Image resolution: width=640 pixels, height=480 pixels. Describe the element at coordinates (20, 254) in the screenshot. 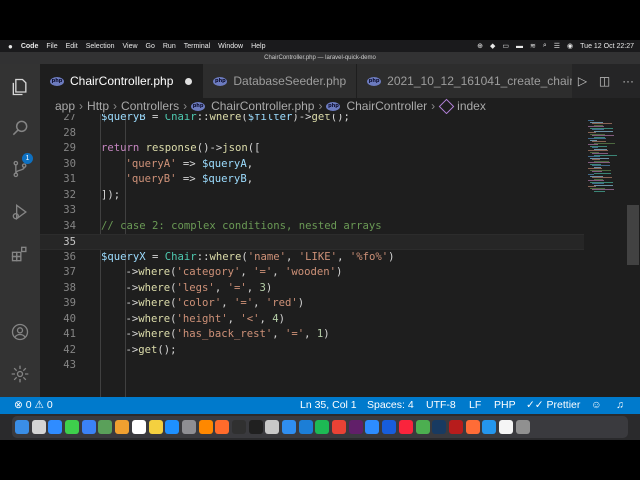

I see `extensions-icon` at that location.